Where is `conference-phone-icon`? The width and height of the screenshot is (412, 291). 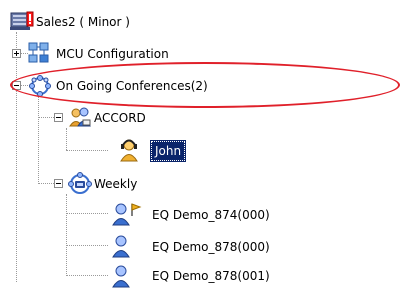
conference-phone-icon is located at coordinates (80, 184).